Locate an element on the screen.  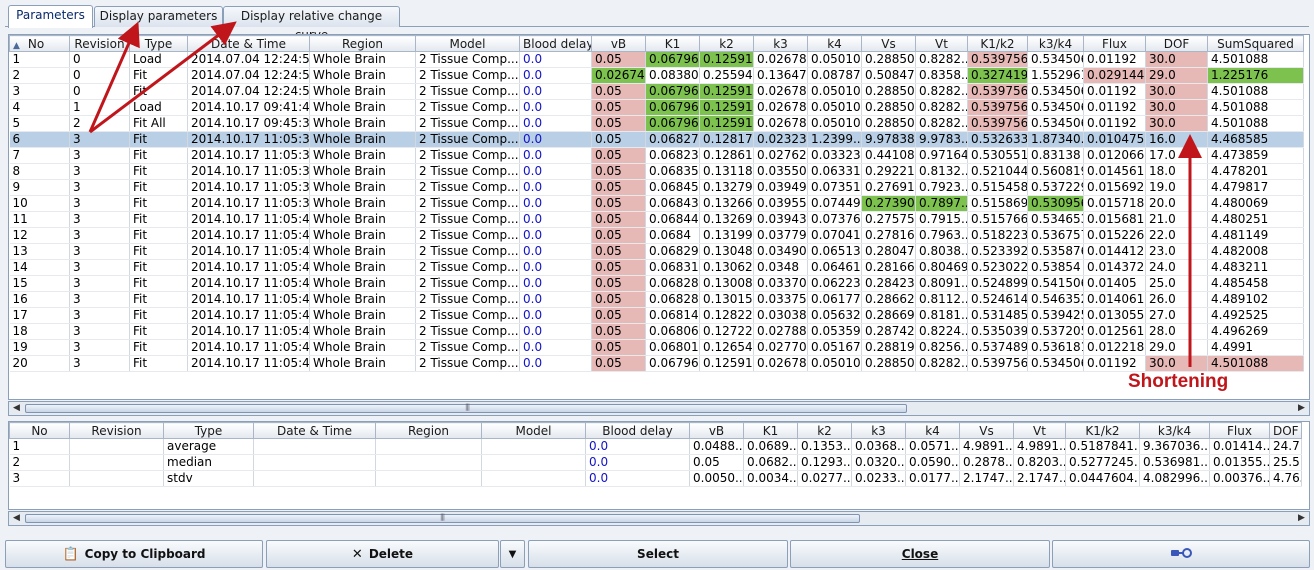
select-button: Select is located at coordinates (658, 554).